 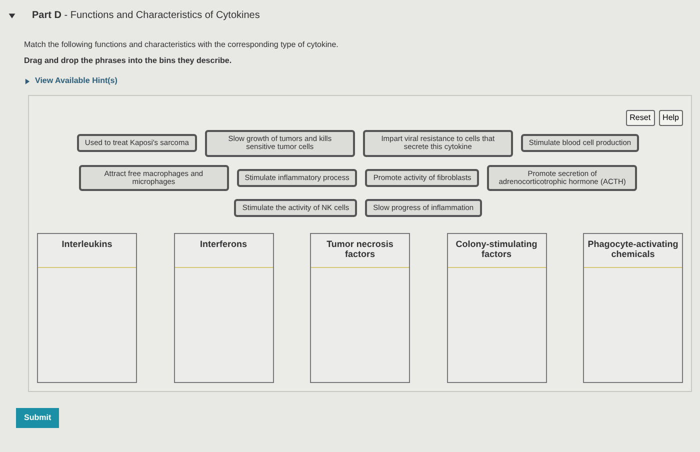 What do you see at coordinates (38, 418) in the screenshot?
I see `submit-button: Submit` at bounding box center [38, 418].